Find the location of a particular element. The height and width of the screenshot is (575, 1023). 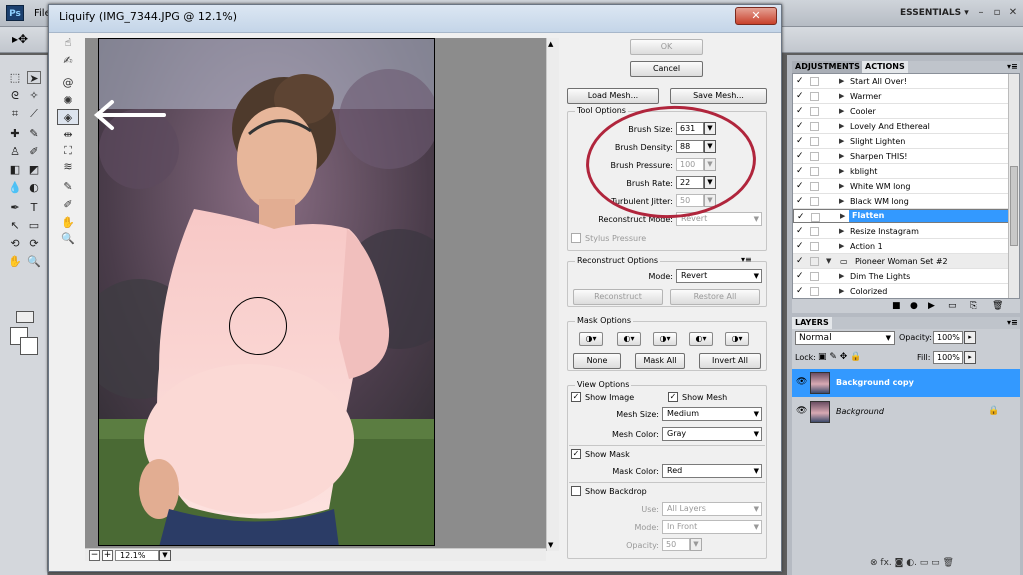

close-icon: ✕ is located at coordinates (1013, 13).